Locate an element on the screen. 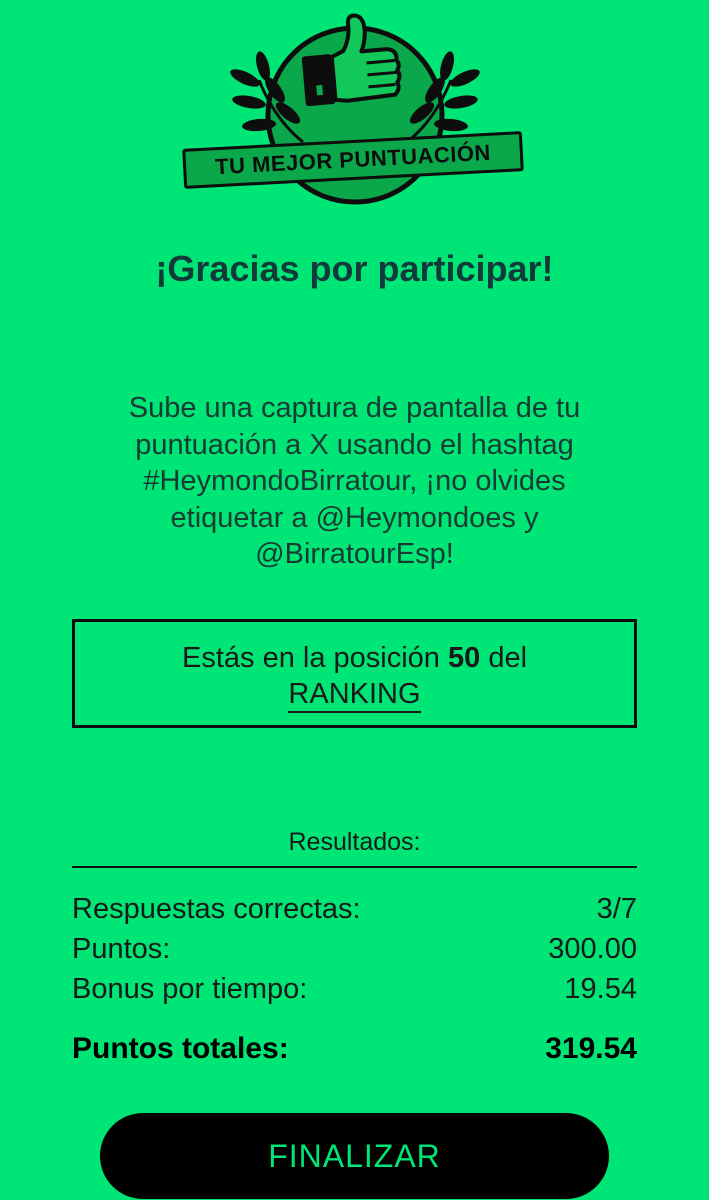 The width and height of the screenshot is (709, 1200). result-row-time-bonus: Bonus por tiempo: 19.54 is located at coordinates (354, 989).